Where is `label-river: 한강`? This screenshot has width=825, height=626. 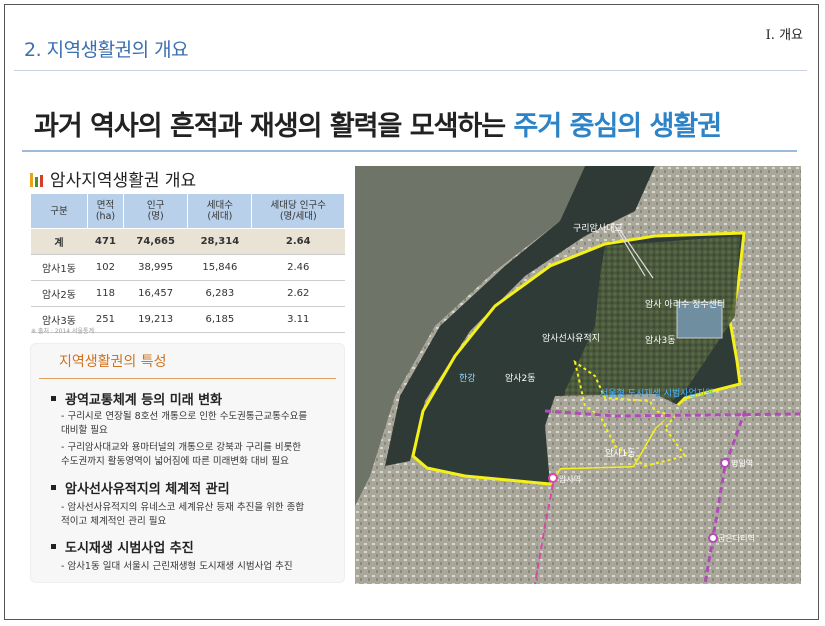
label-river: 한강 is located at coordinates (467, 378).